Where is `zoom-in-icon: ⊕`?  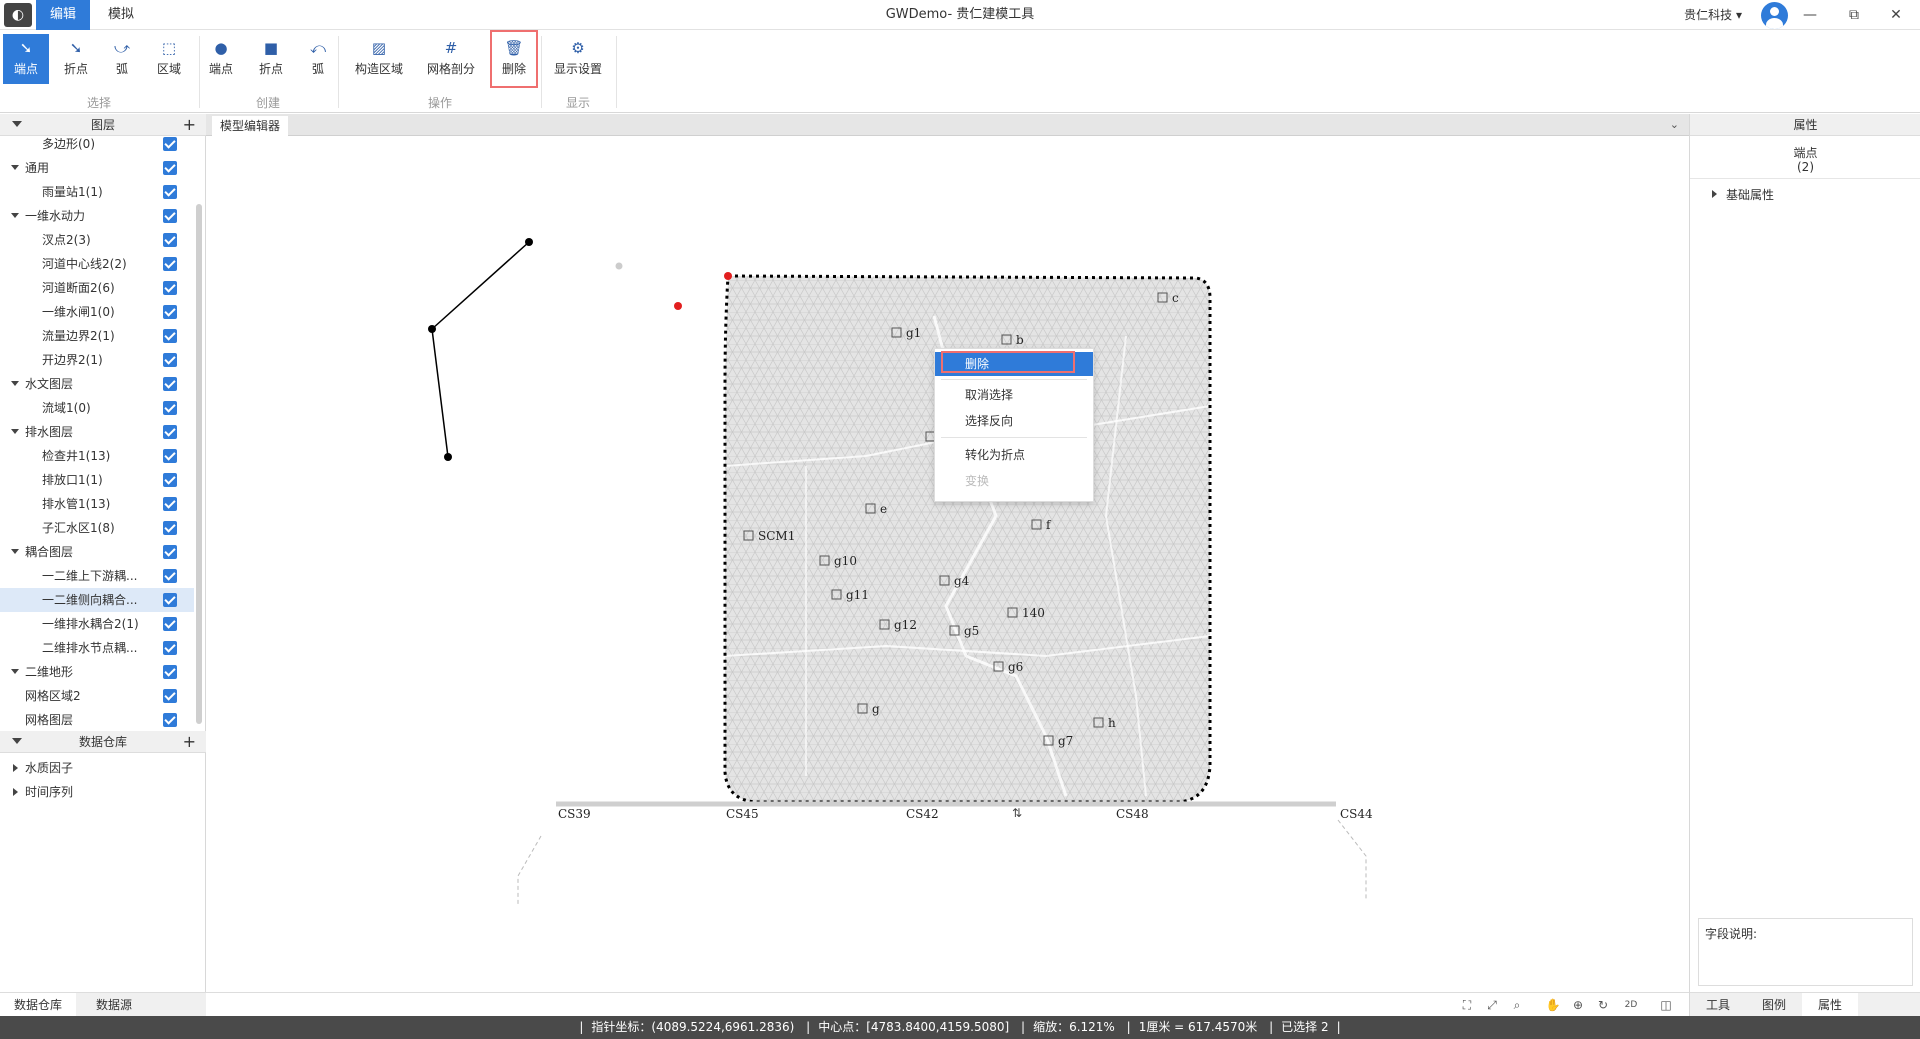
zoom-in-icon: ⊕ is located at coordinates (1578, 1005).